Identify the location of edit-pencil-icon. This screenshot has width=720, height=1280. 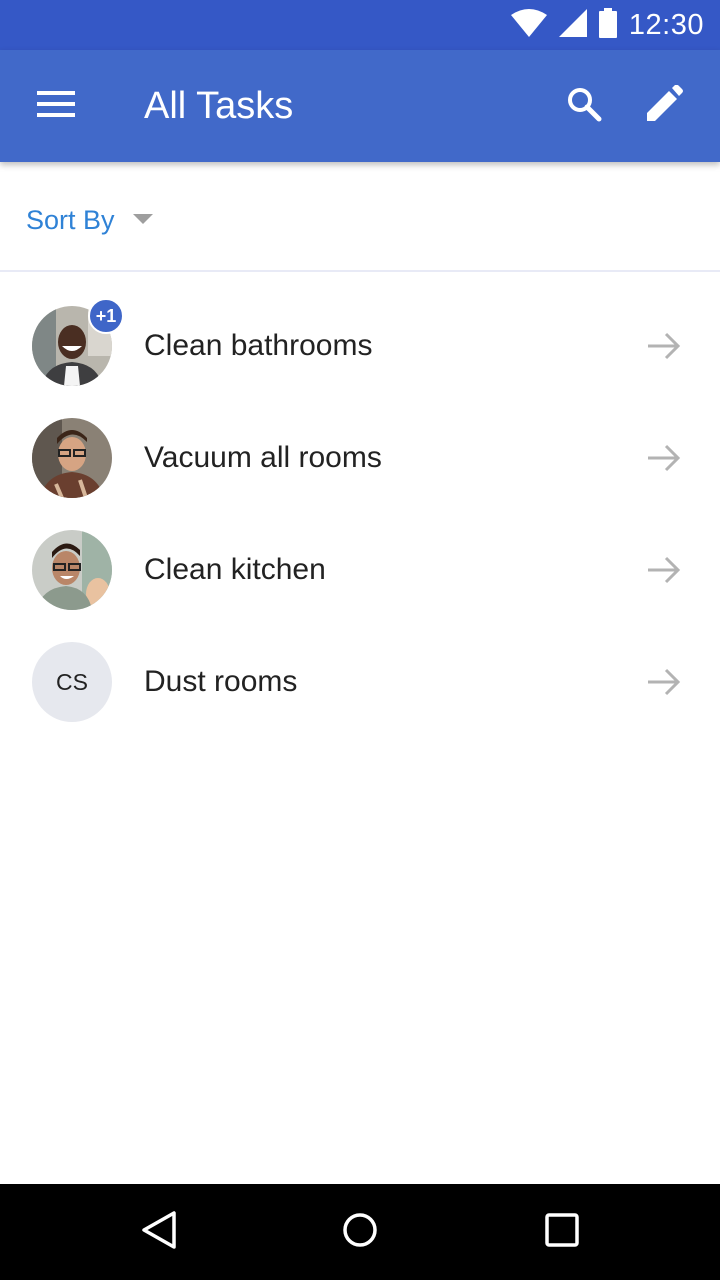
(664, 106).